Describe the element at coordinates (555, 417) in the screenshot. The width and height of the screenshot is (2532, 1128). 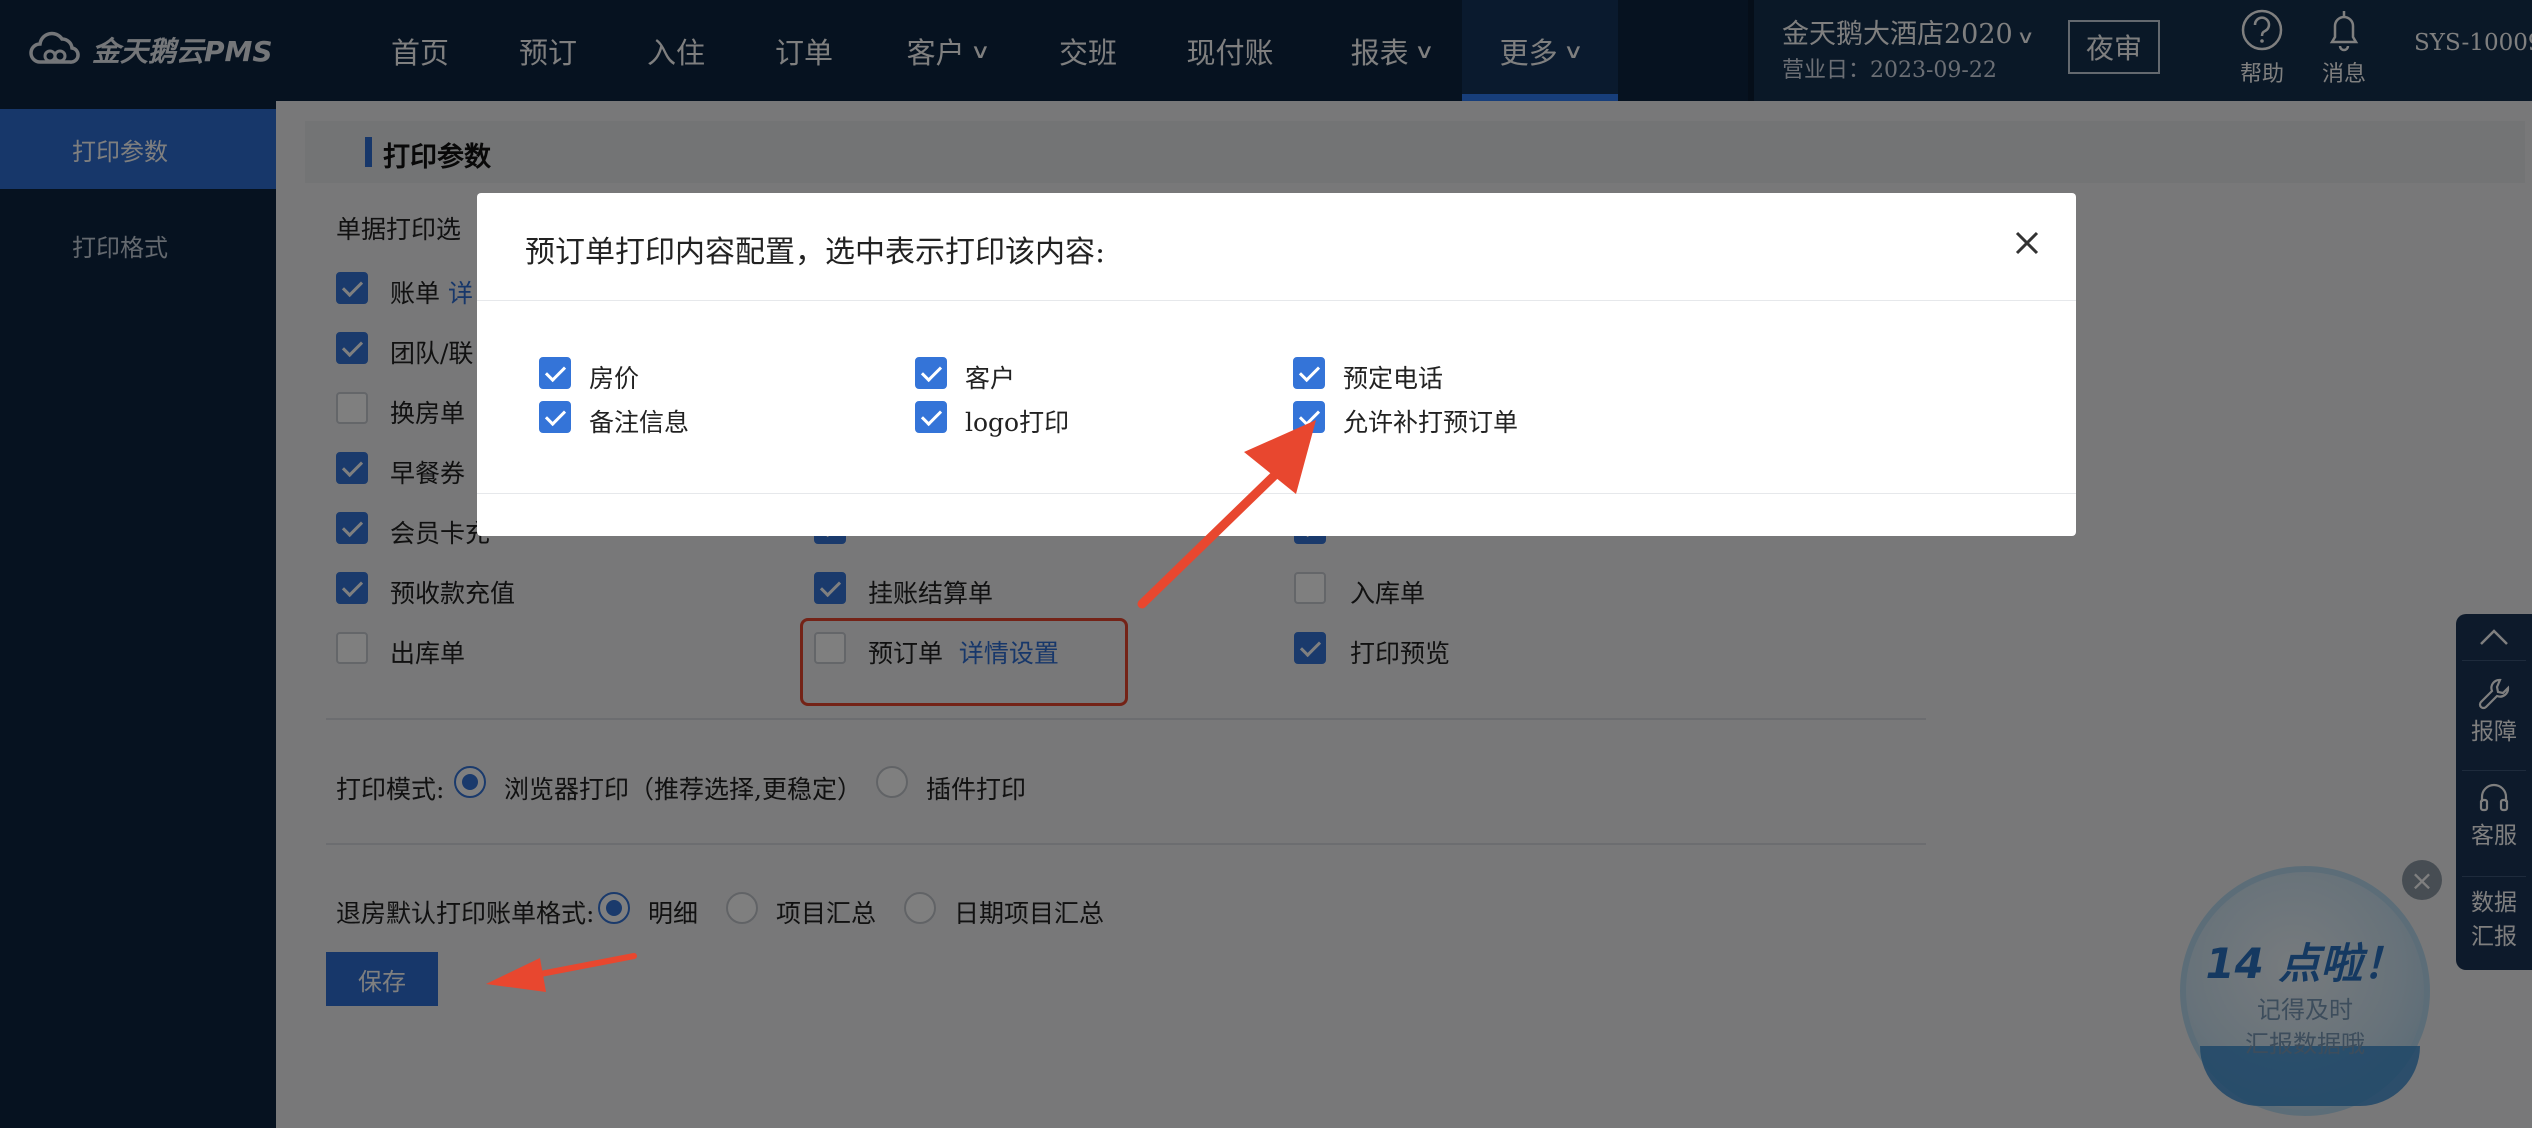
I see `checkbox-remarks` at that location.